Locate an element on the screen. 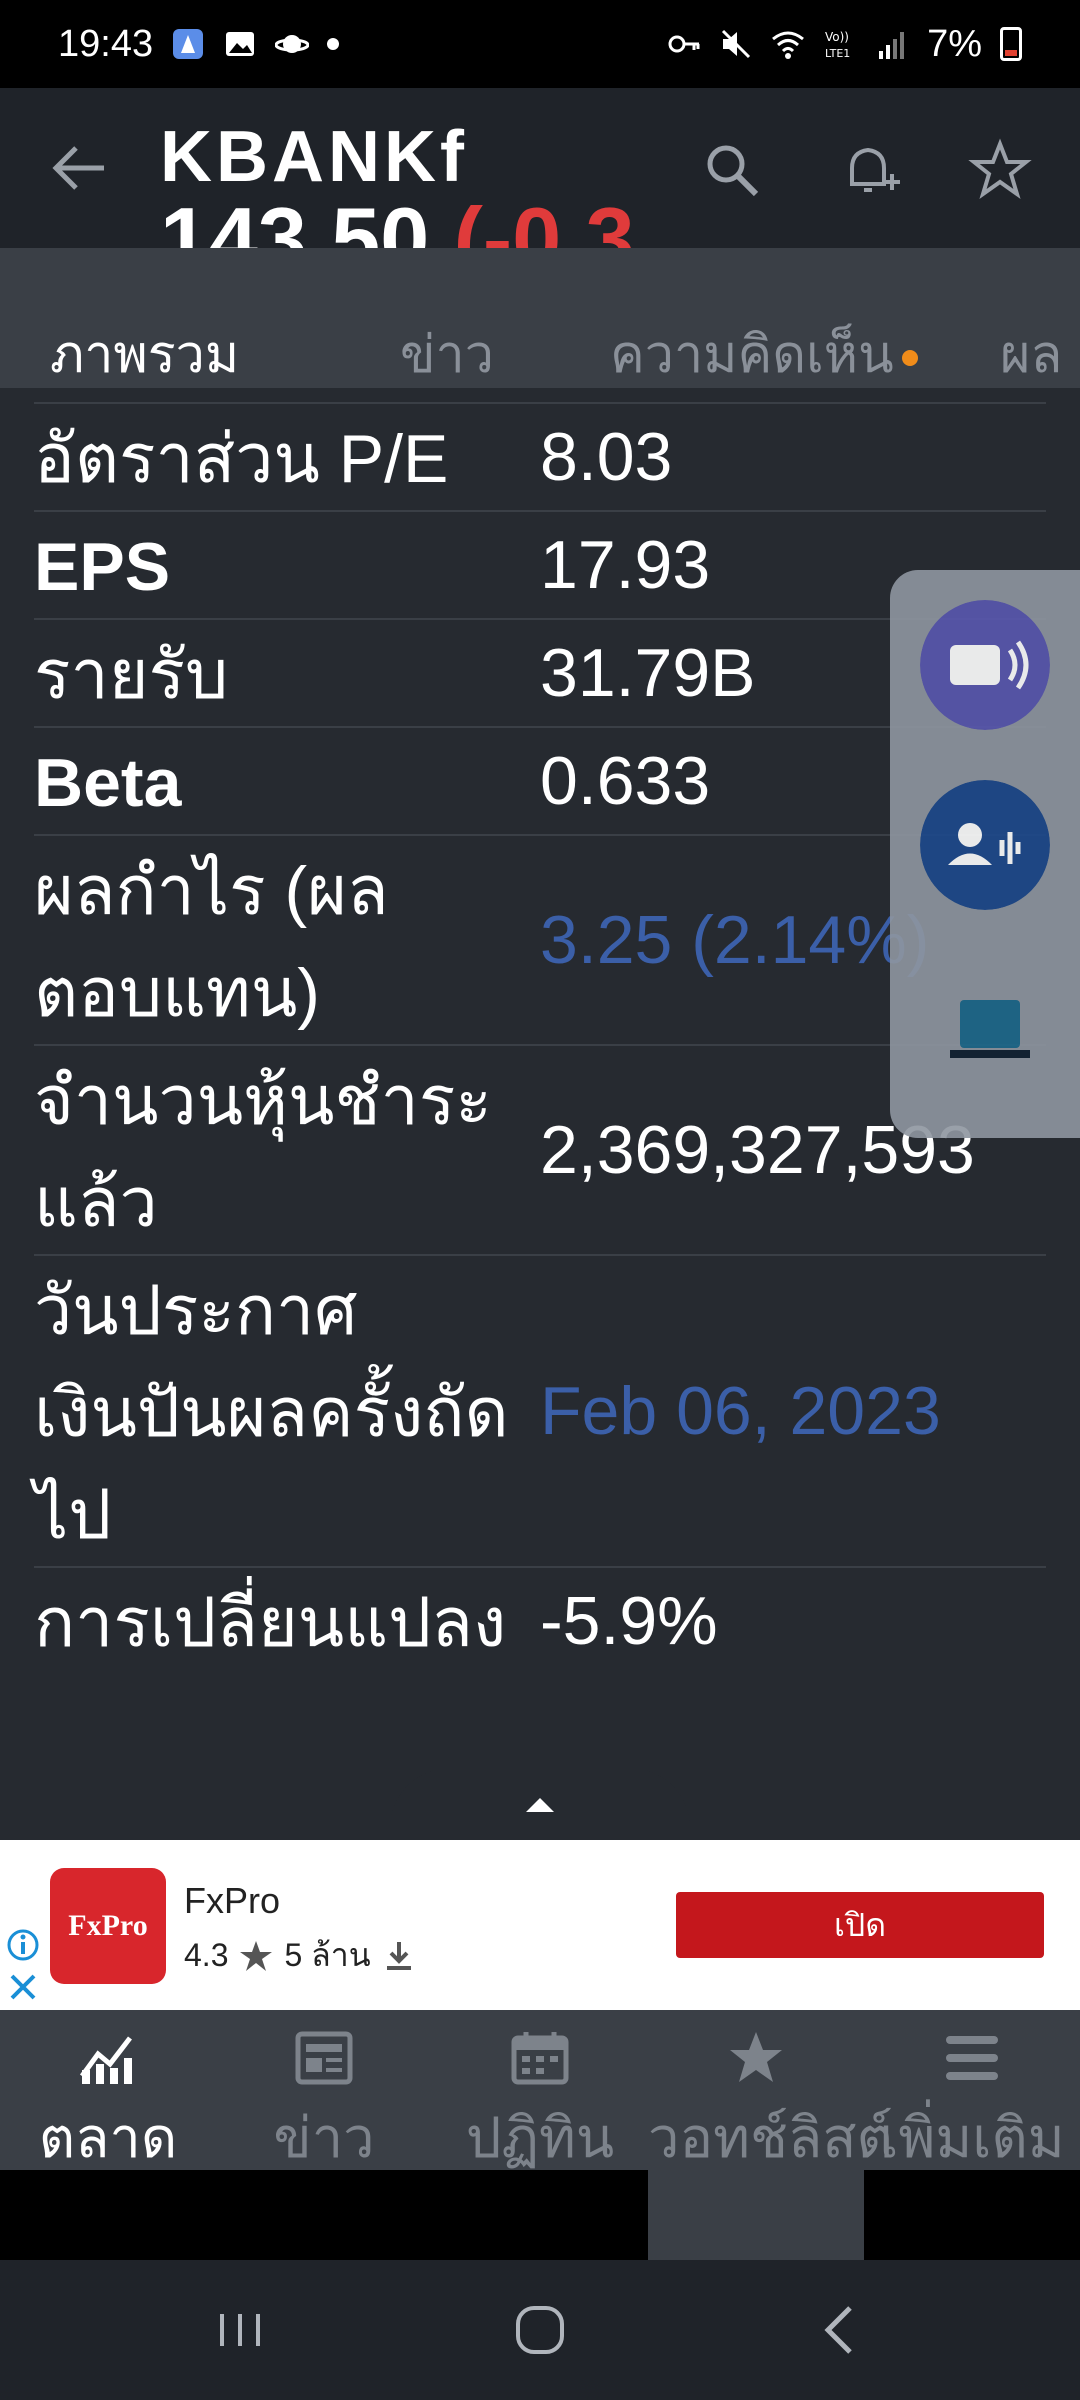  calendar-icon is located at coordinates (540, 2058).